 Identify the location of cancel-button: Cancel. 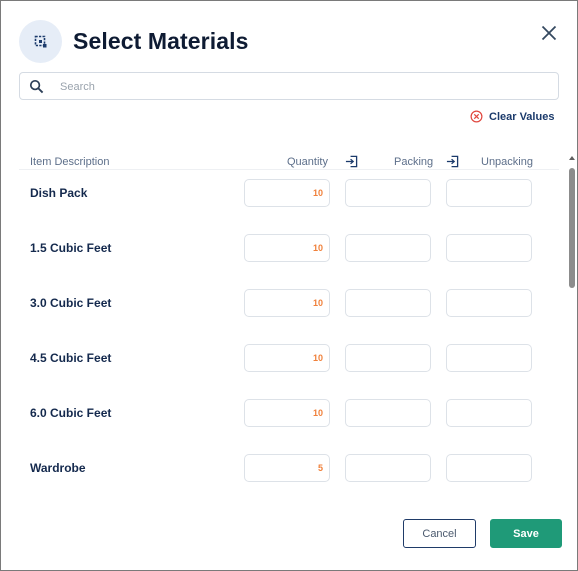
(439, 533).